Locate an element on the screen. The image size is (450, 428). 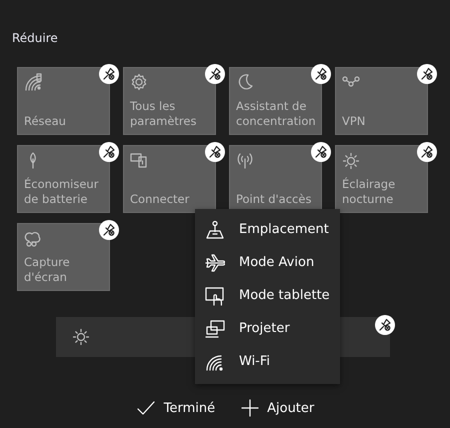
tile-label: Tous les paramètres is located at coordinates (164, 114).